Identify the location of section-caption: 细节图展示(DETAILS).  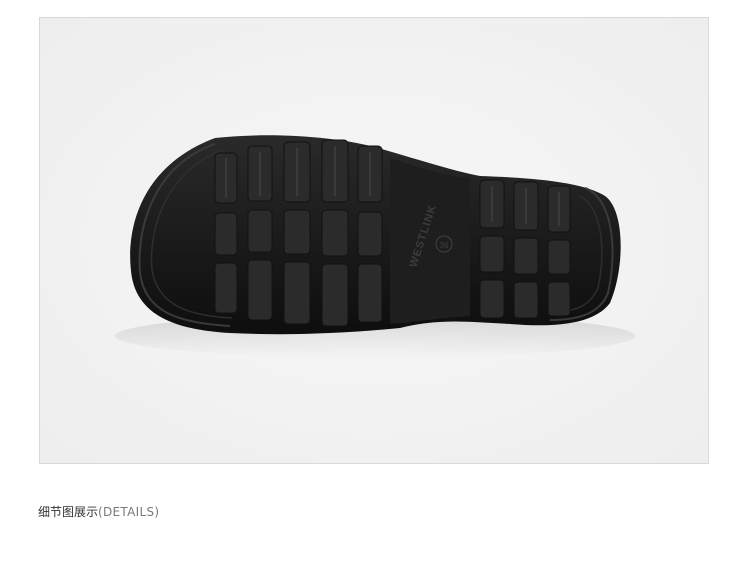
(98, 512).